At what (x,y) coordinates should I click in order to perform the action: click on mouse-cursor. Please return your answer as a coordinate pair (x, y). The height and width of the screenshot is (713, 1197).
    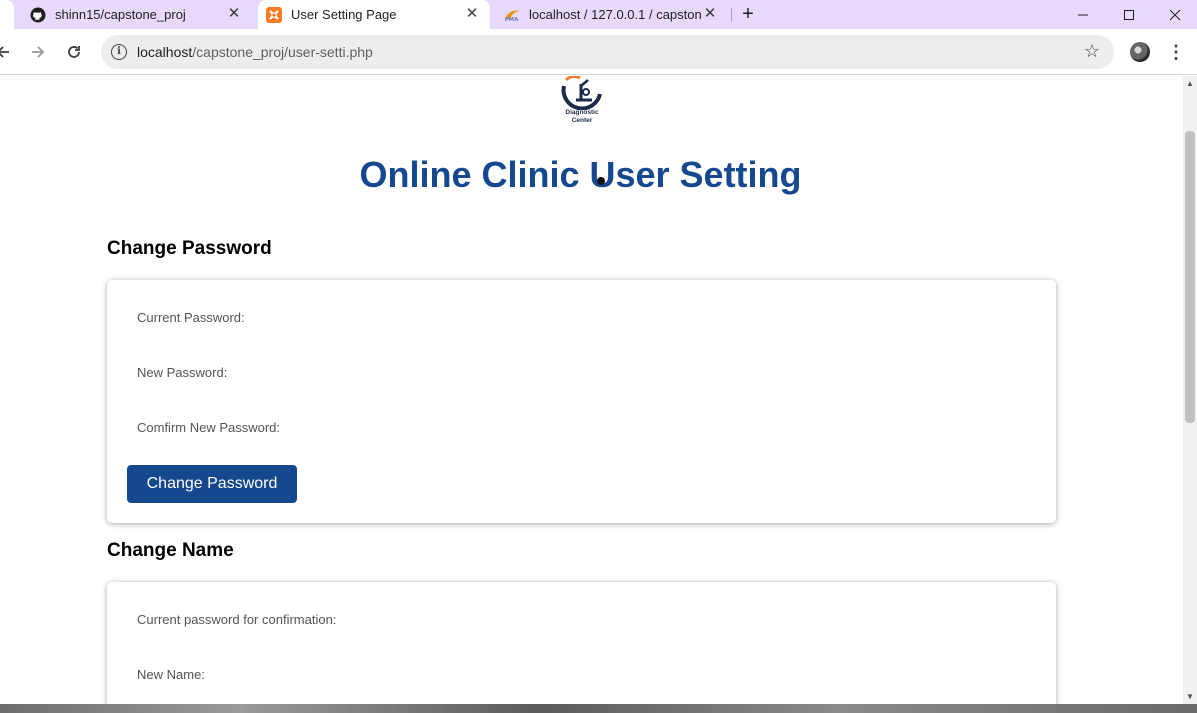
    Looking at the image, I should click on (601, 181).